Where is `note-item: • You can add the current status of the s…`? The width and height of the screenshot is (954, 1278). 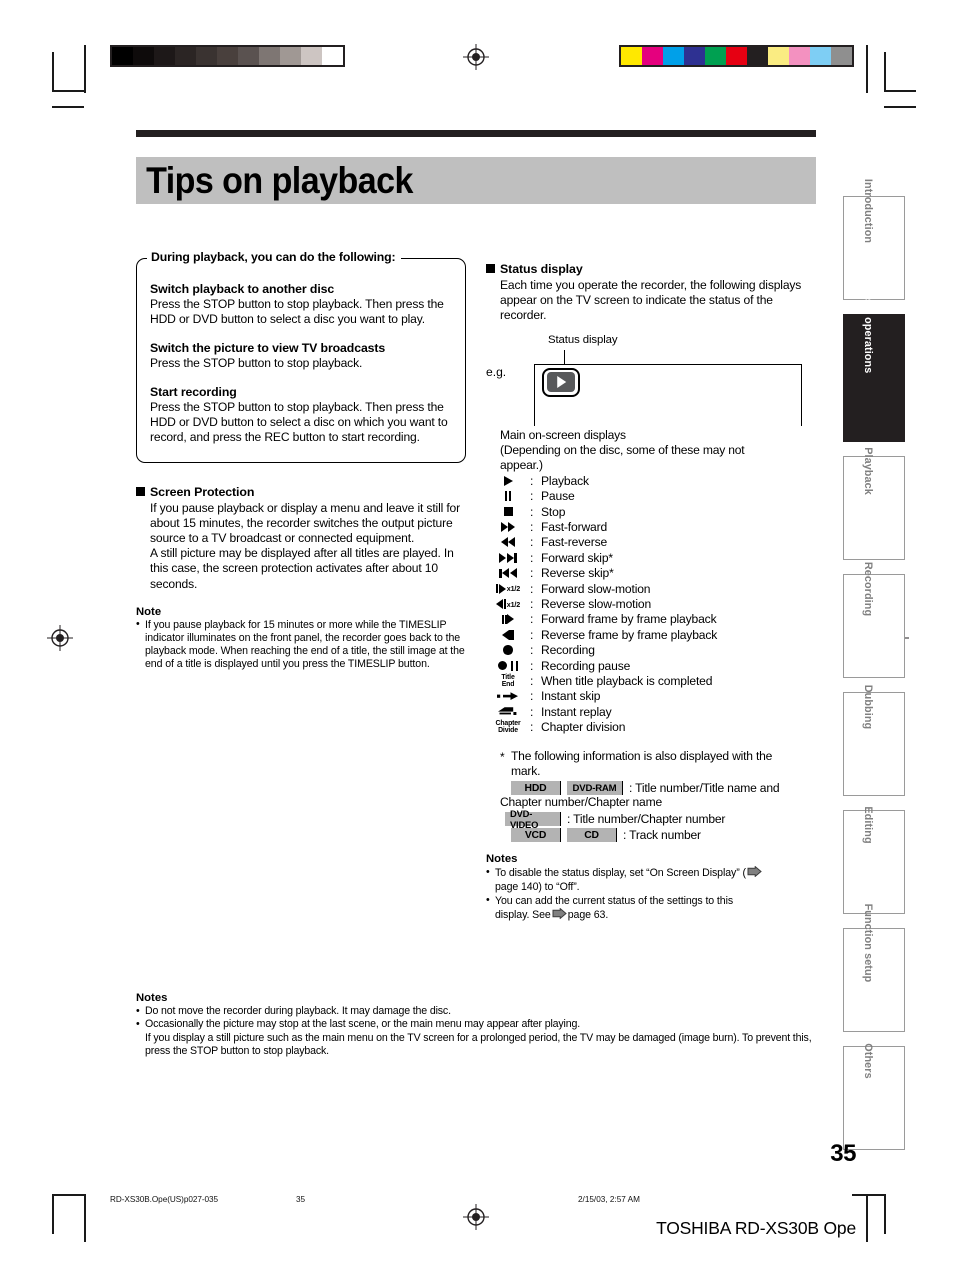
note-item: • You can add the current status of the s… is located at coordinates (651, 908).